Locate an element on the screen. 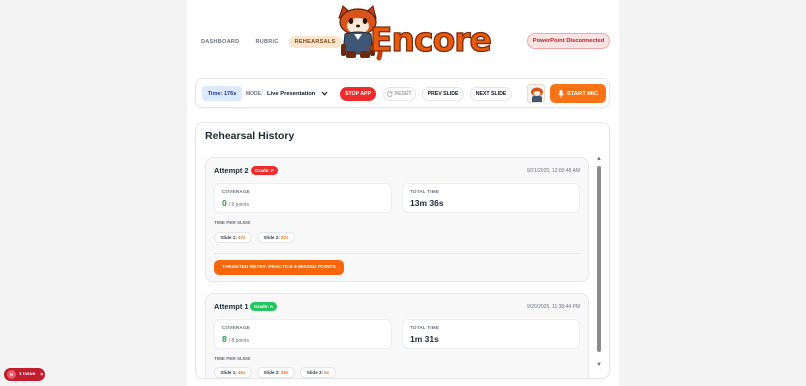  slide-time-chip: Slide 2: 37s is located at coordinates (276, 237).